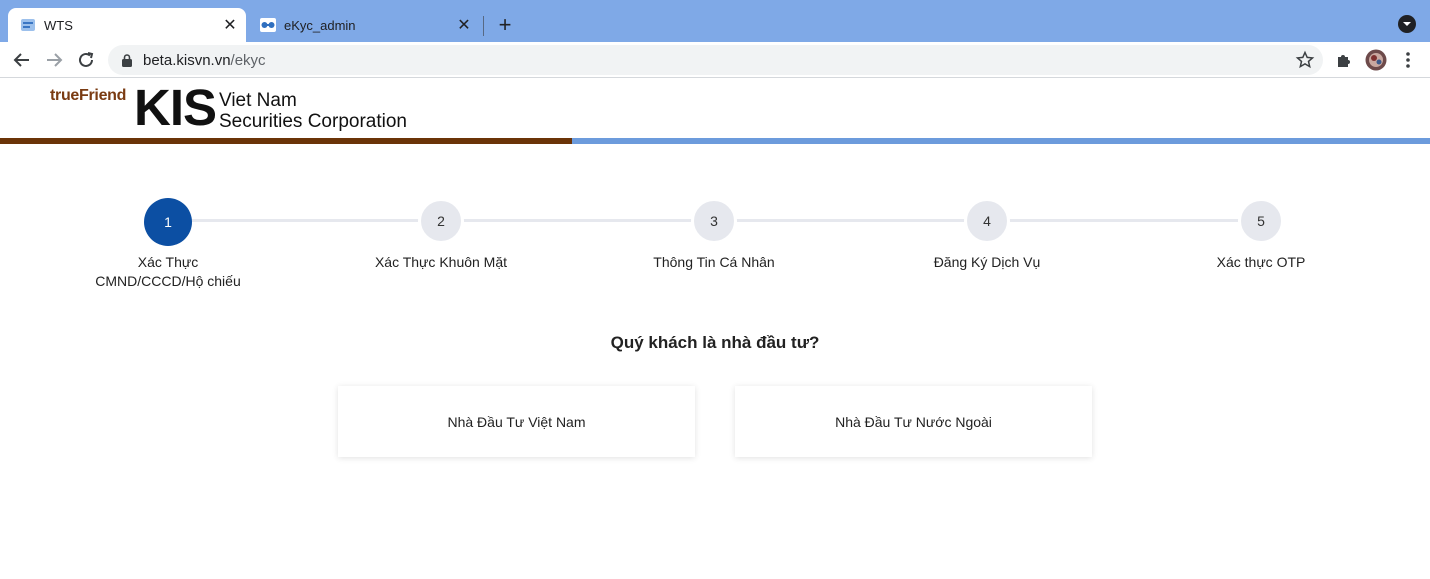 This screenshot has height=579, width=1430. Describe the element at coordinates (483, 26) in the screenshot. I see `tab-separator` at that location.